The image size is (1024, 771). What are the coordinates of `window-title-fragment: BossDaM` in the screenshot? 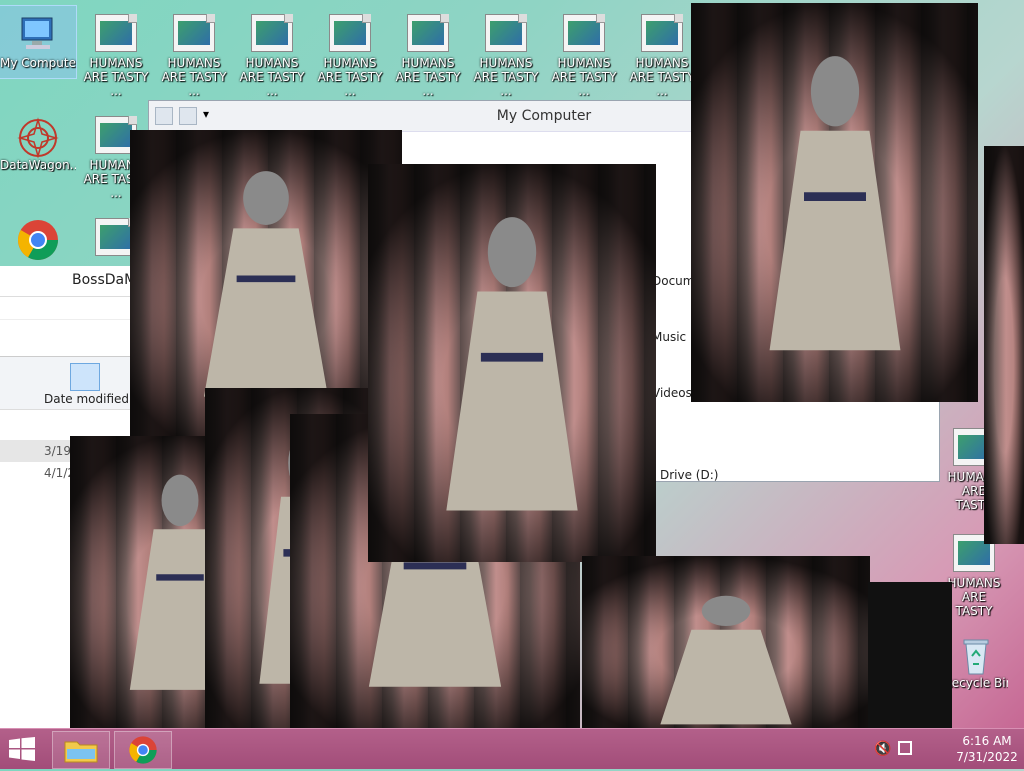 It's located at (104, 280).